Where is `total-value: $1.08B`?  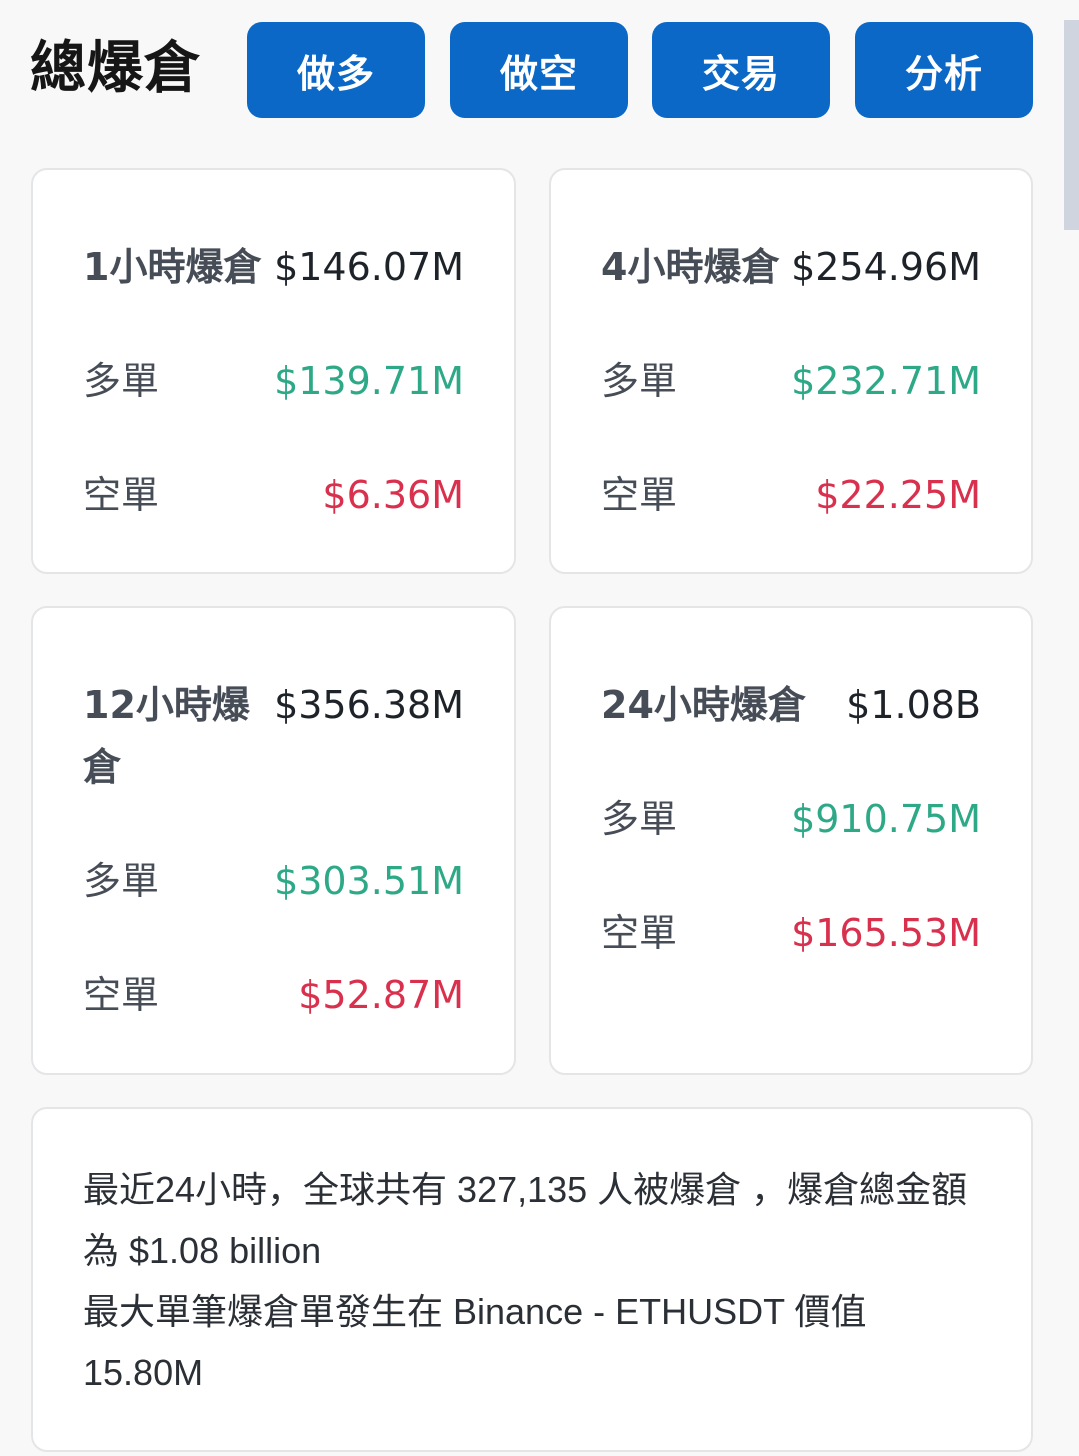 total-value: $1.08B is located at coordinates (913, 705).